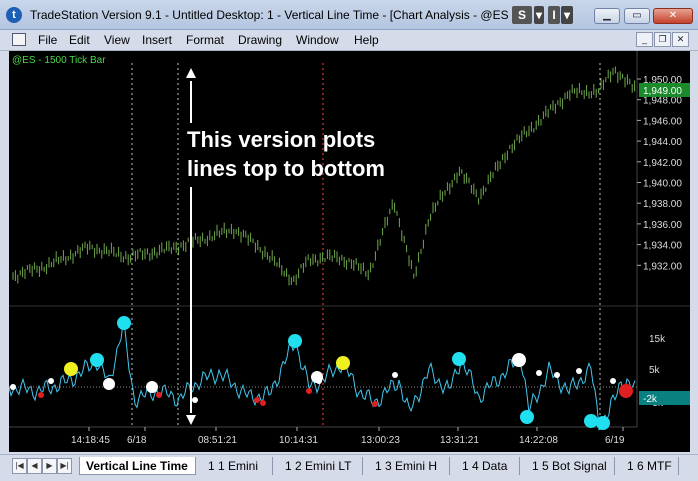 The height and width of the screenshot is (481, 698). Describe the element at coordinates (650, 399) in the screenshot. I see `indicator-last-value: -2k` at that location.